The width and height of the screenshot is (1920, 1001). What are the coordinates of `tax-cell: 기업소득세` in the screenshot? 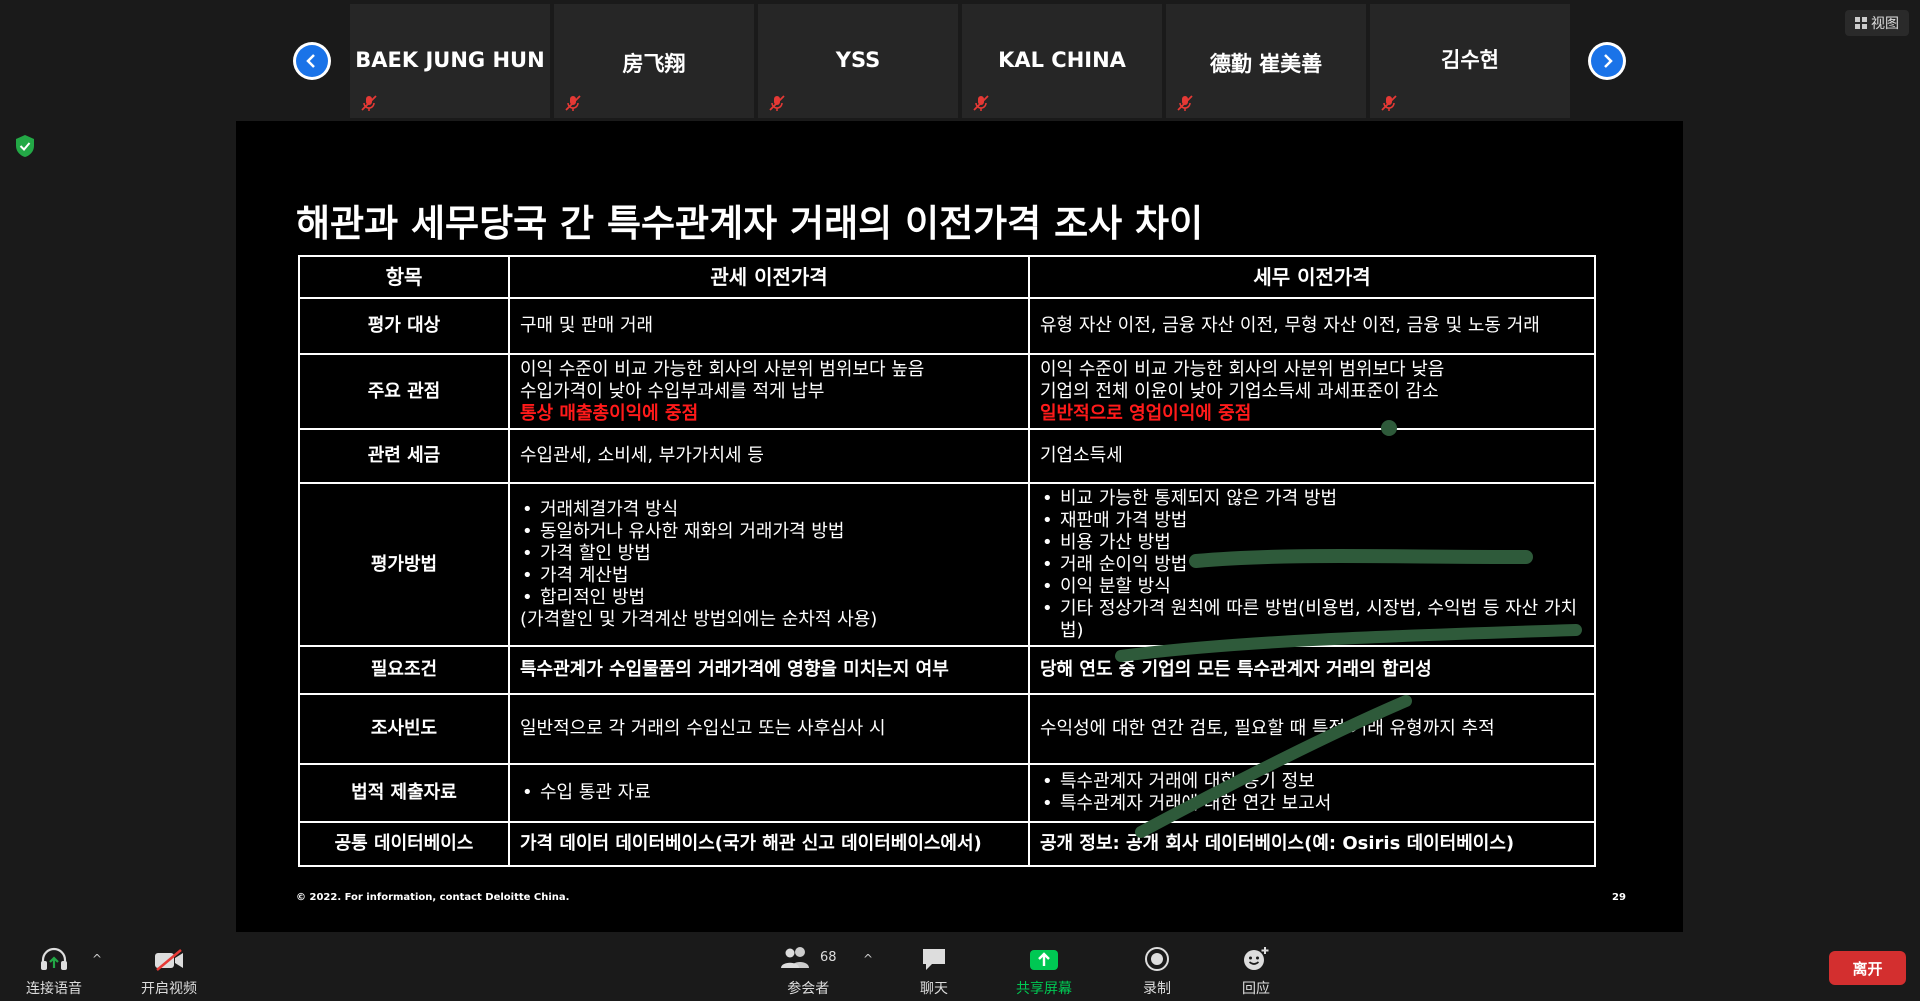 It's located at (1312, 456).